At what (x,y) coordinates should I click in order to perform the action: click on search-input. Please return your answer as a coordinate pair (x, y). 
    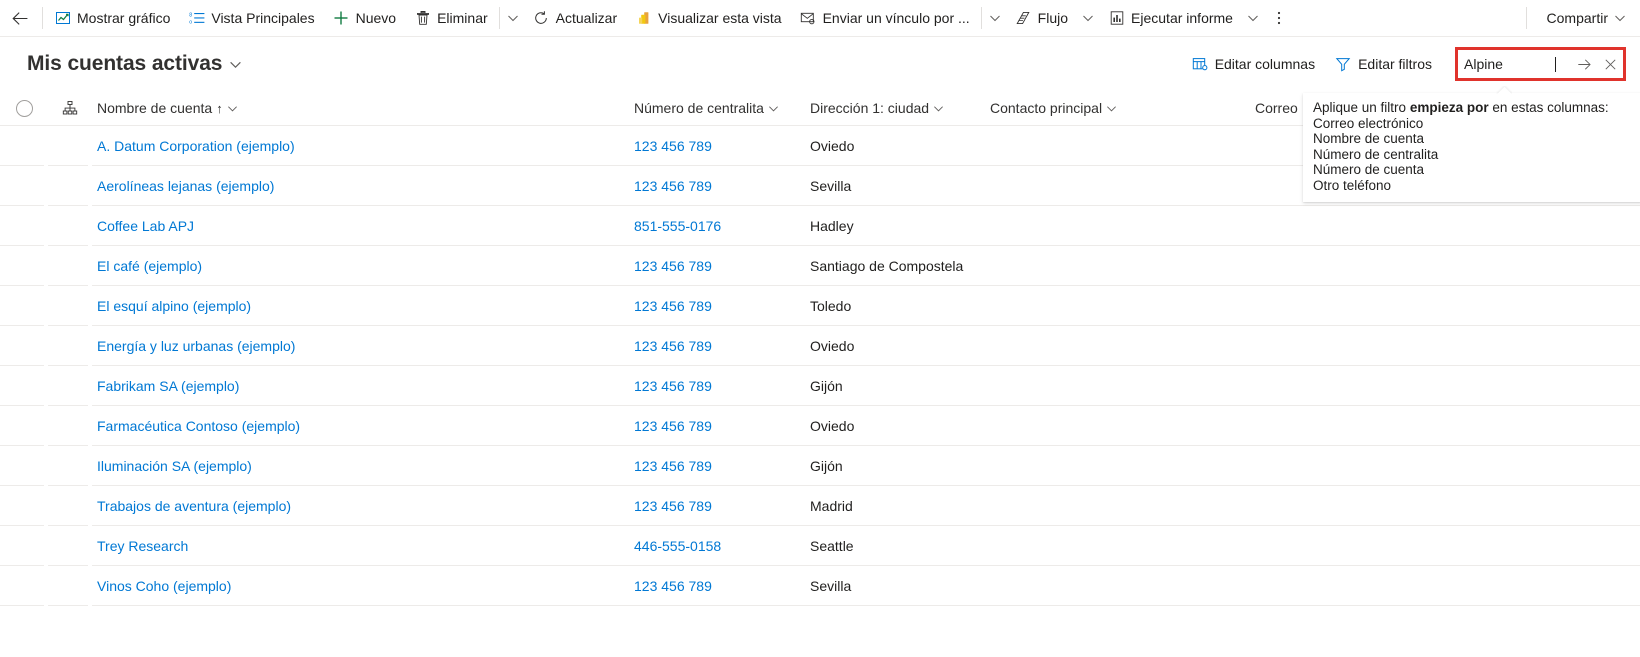
    Looking at the image, I should click on (1510, 64).